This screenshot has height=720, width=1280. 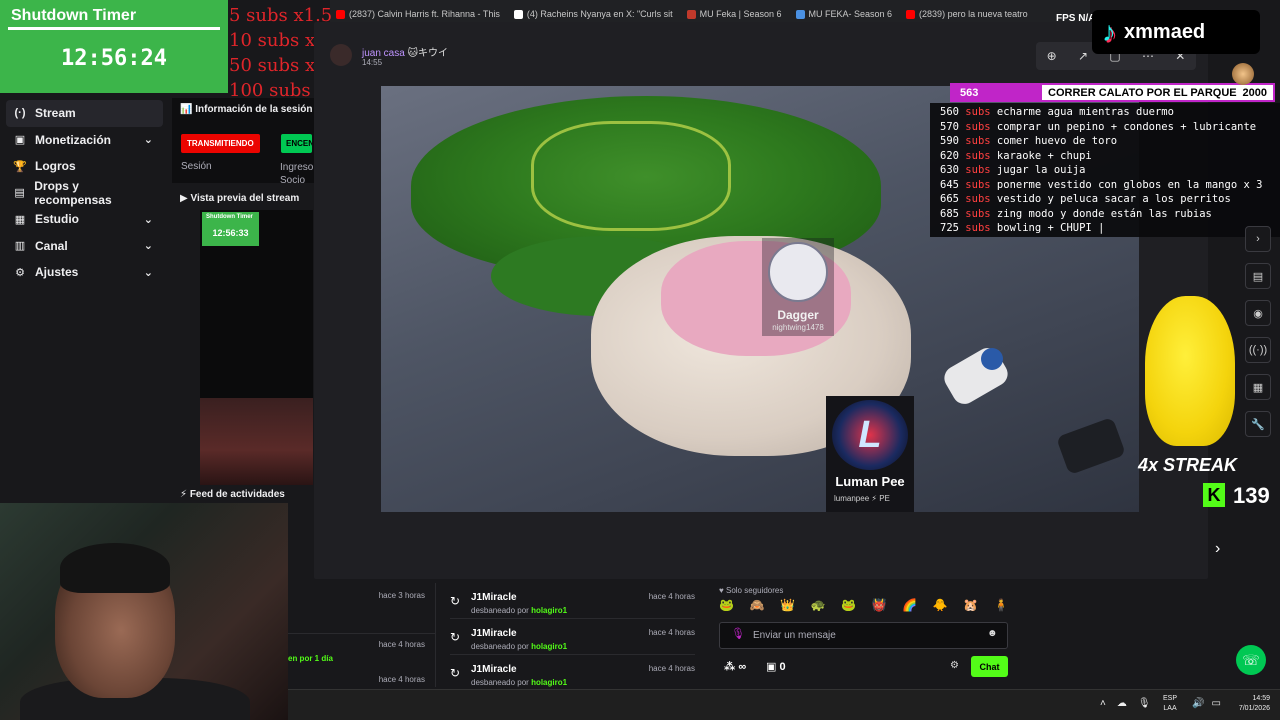 I want to click on live-status-button: TRANSMITIENDO, so click(x=220, y=143).